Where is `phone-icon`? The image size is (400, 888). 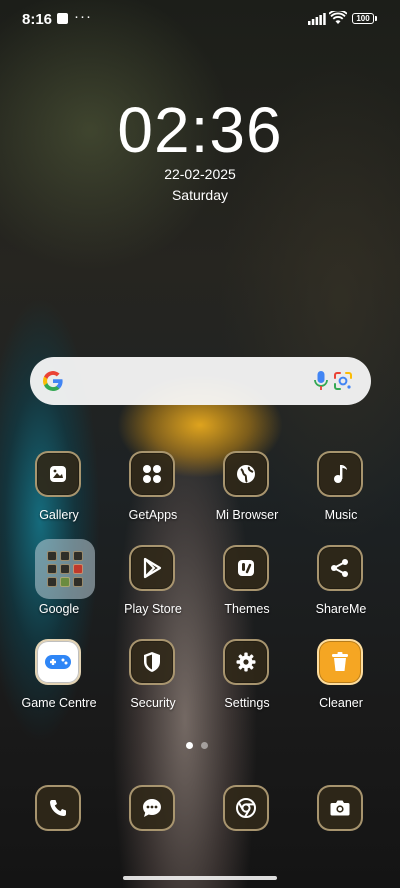
phone-icon is located at coordinates (58, 808).